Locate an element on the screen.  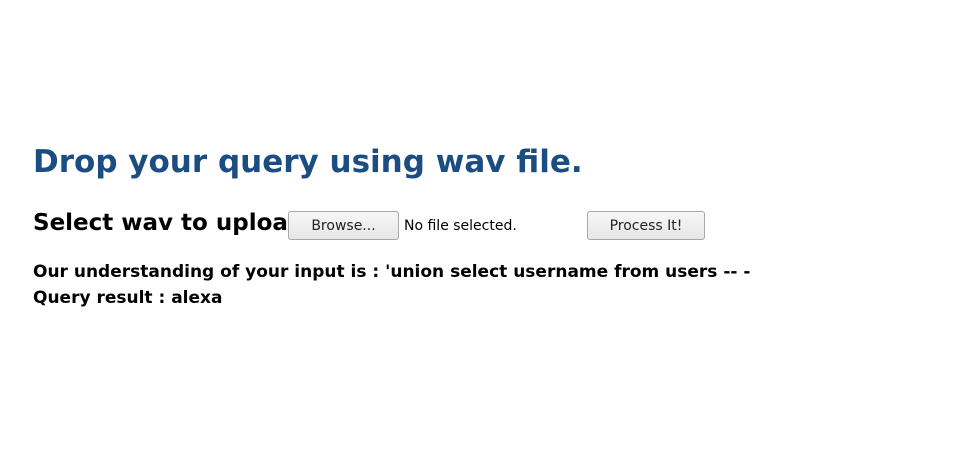
query-result-text: Query result : alexa is located at coordinates (128, 298).